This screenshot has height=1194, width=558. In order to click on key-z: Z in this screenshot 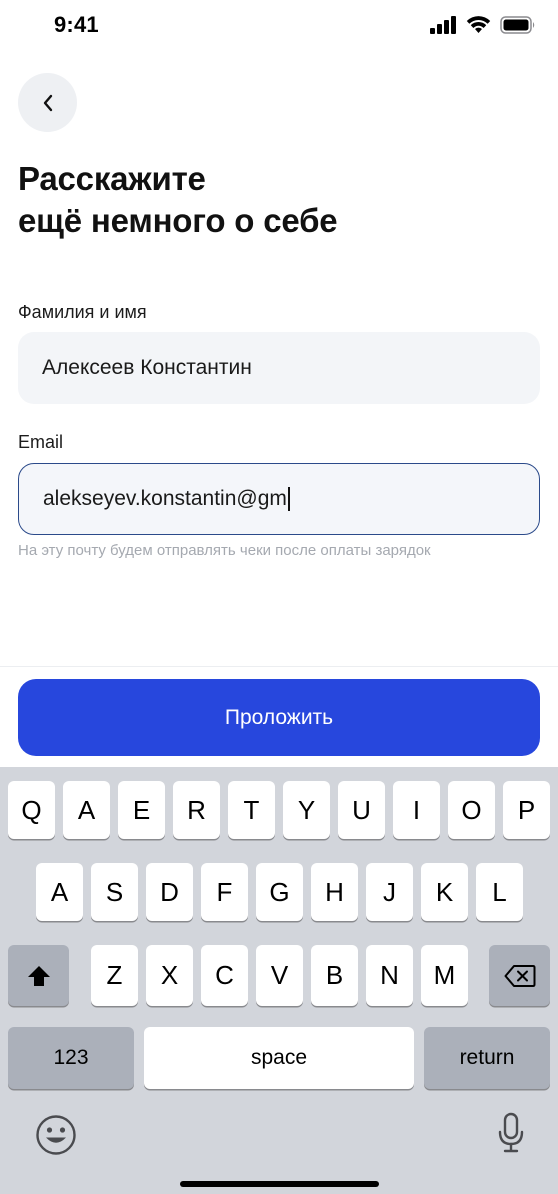, I will do `click(114, 975)`.